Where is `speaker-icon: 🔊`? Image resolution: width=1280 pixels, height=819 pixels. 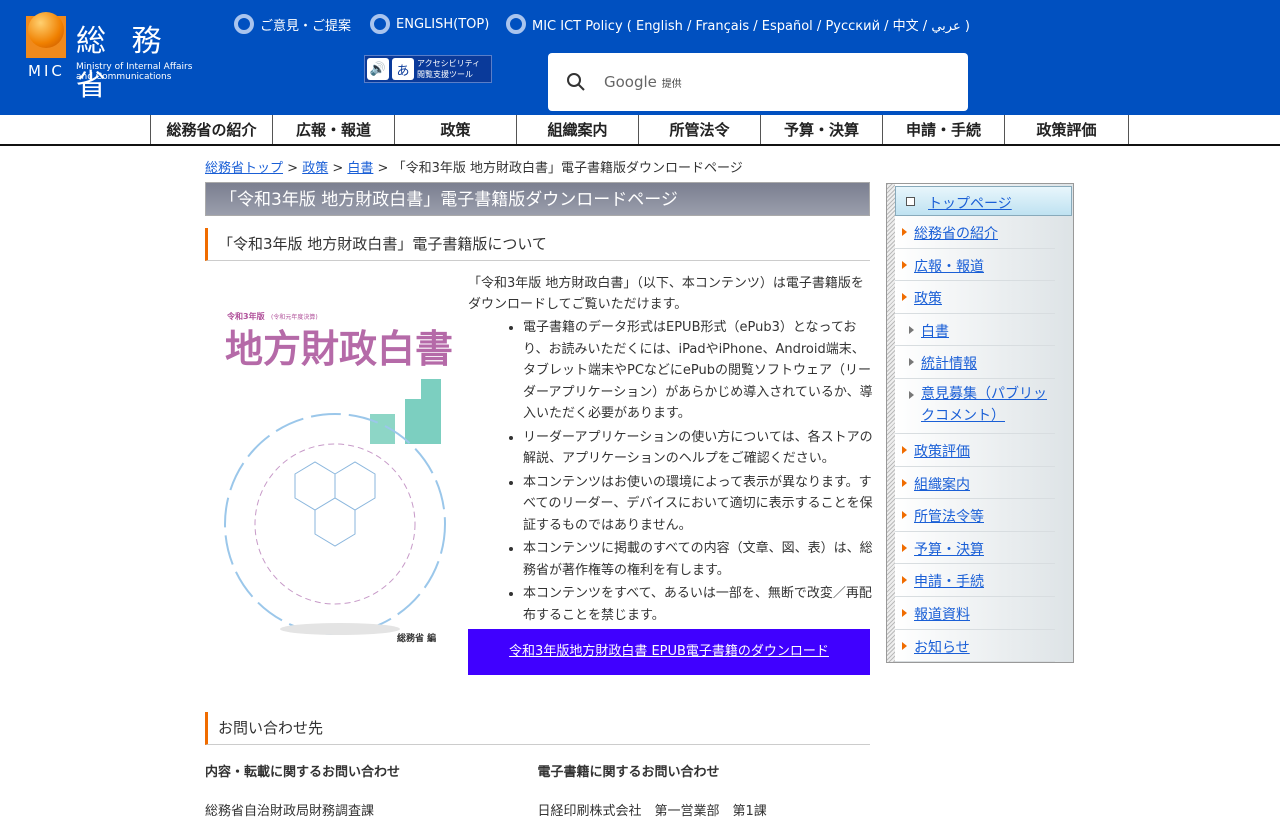 speaker-icon: 🔊 is located at coordinates (378, 69).